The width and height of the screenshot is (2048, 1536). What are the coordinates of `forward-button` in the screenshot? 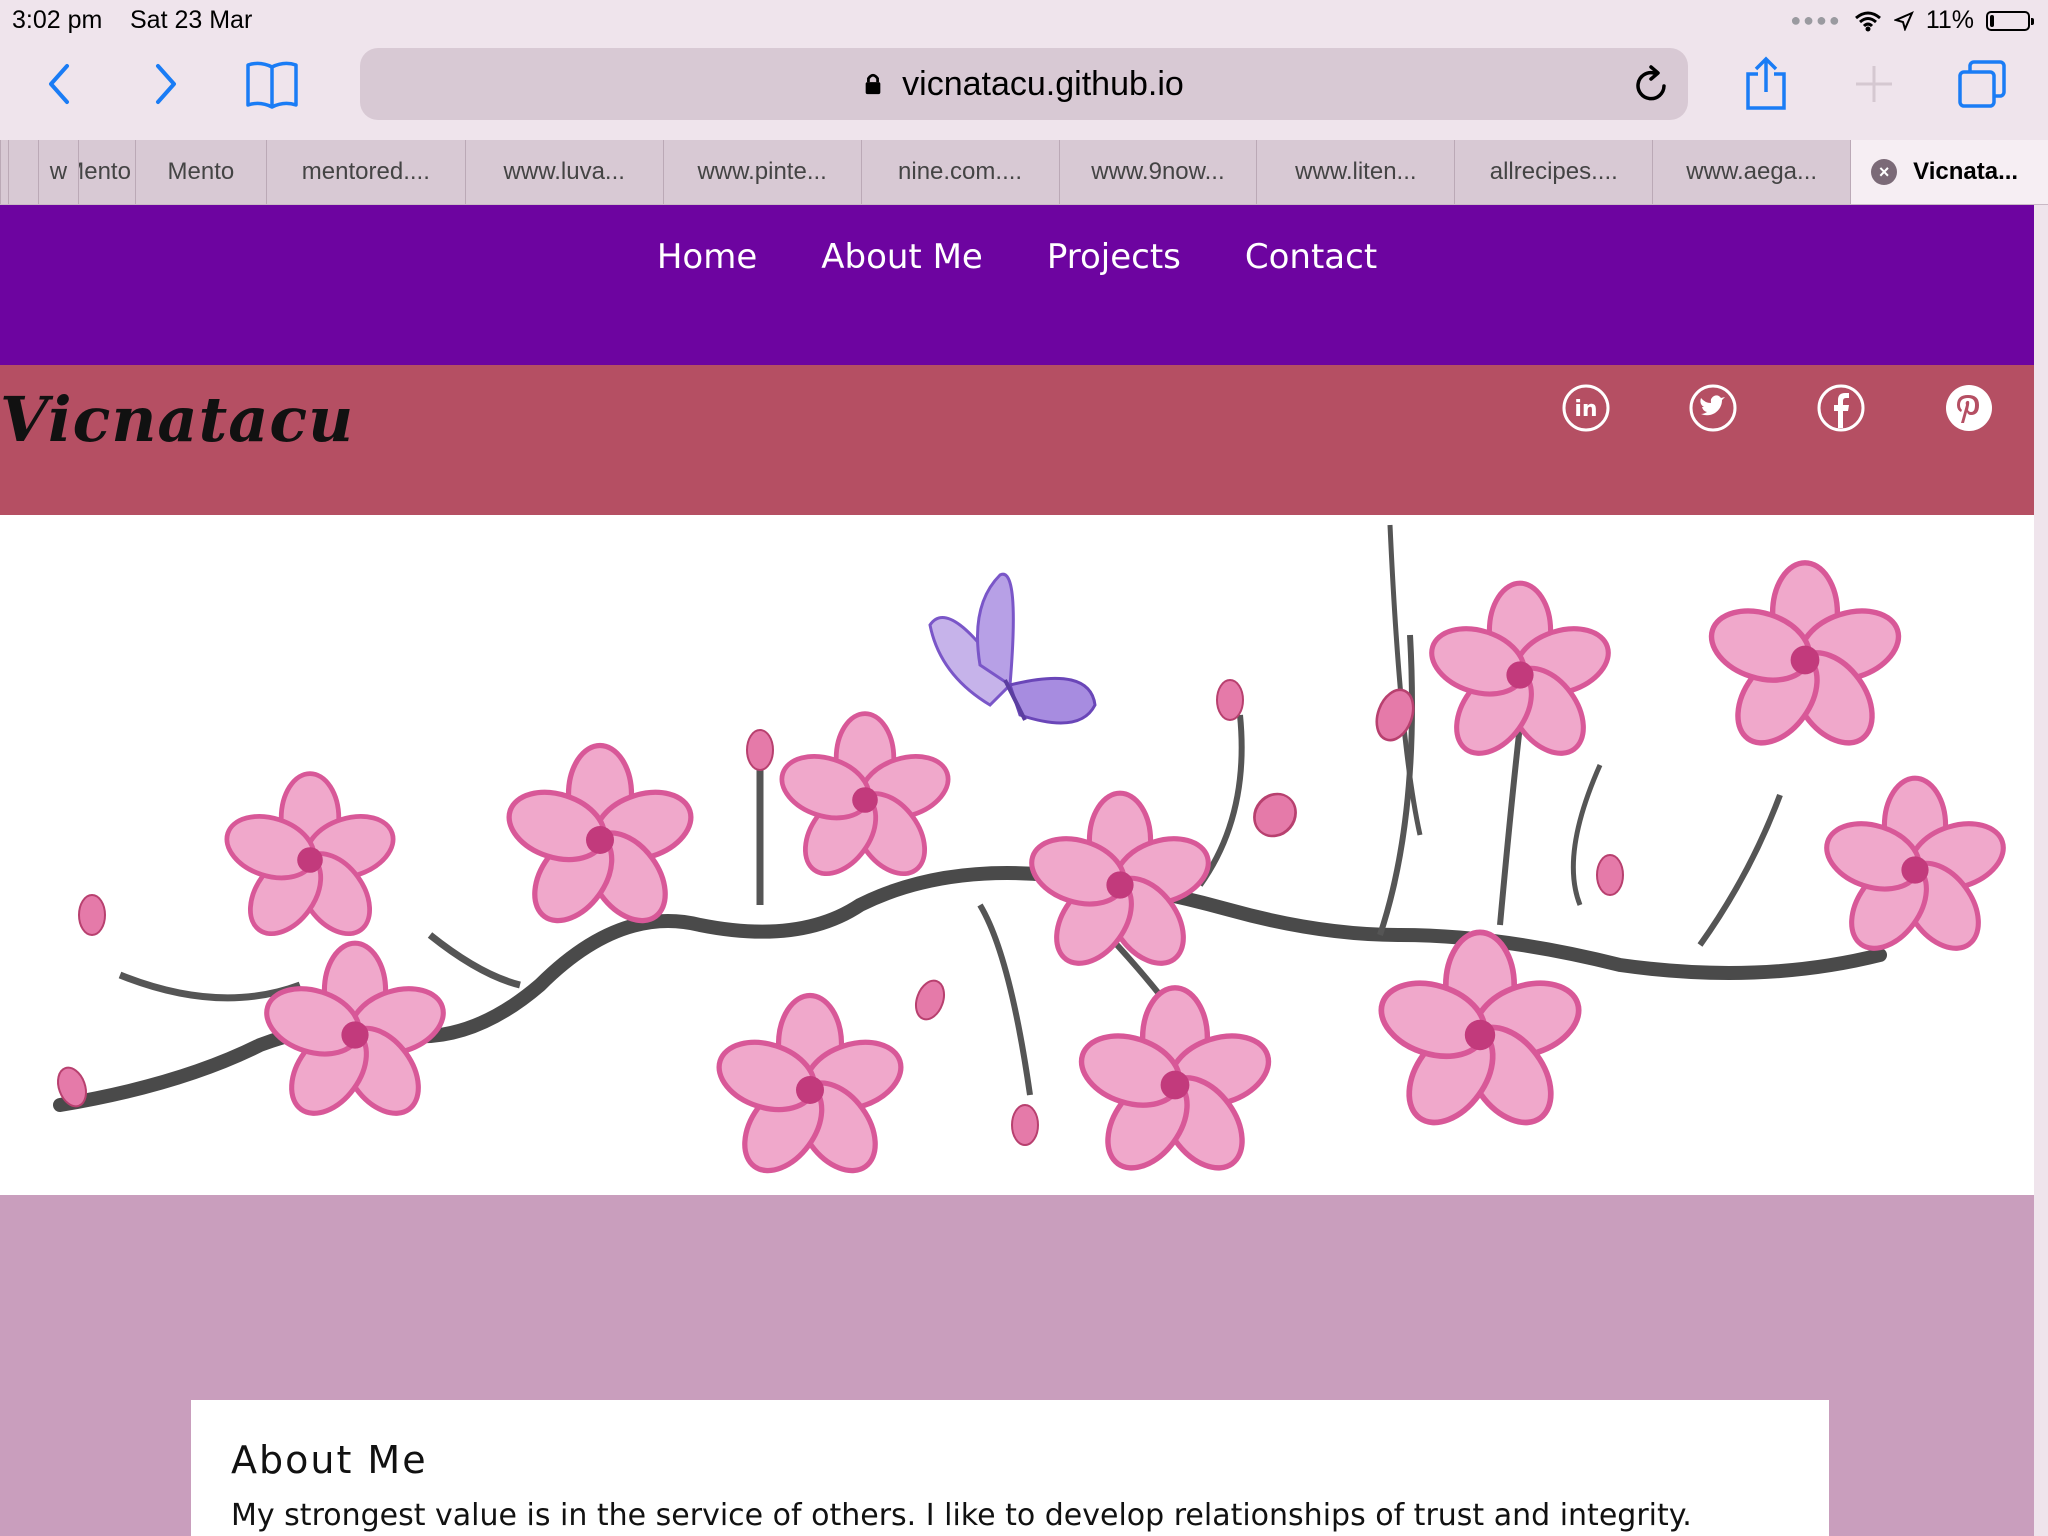 It's located at (165, 84).